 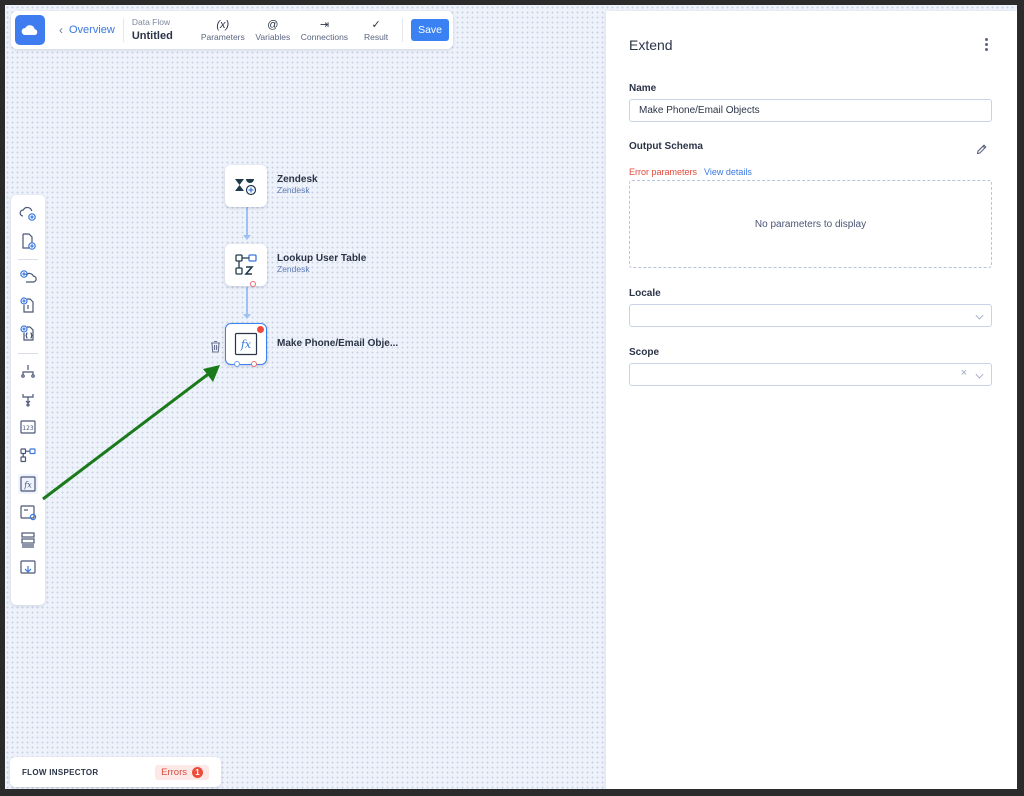 I want to click on name-input, so click(x=810, y=110).